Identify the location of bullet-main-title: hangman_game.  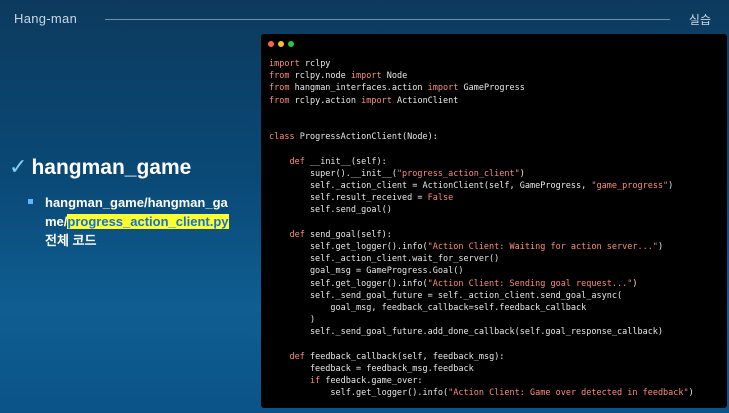
(111, 167).